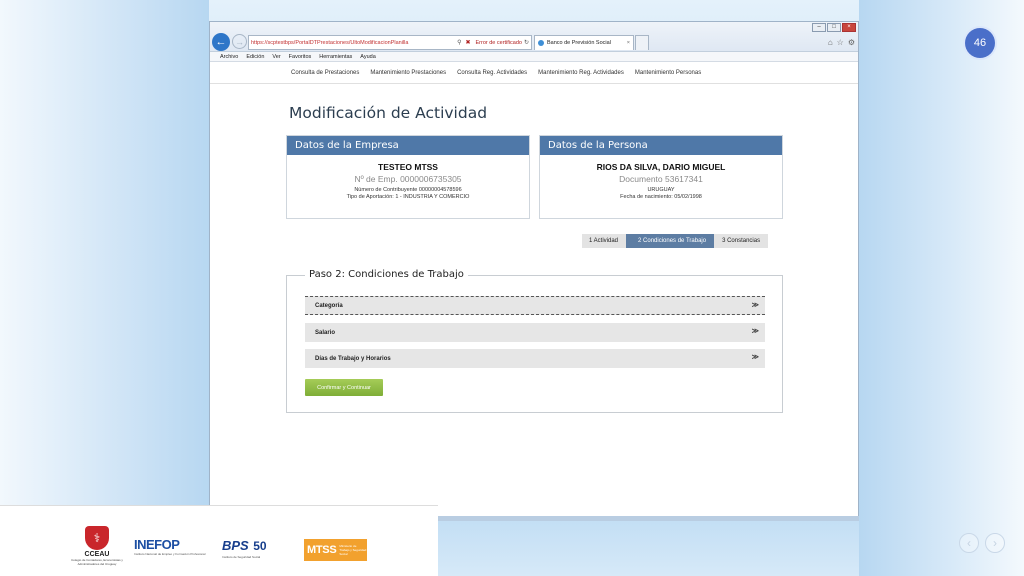 The image size is (1024, 576). What do you see at coordinates (353, 550) in the screenshot?
I see `mtss-subtitle: Ministerio de Trabajo y Seguridad Social` at bounding box center [353, 550].